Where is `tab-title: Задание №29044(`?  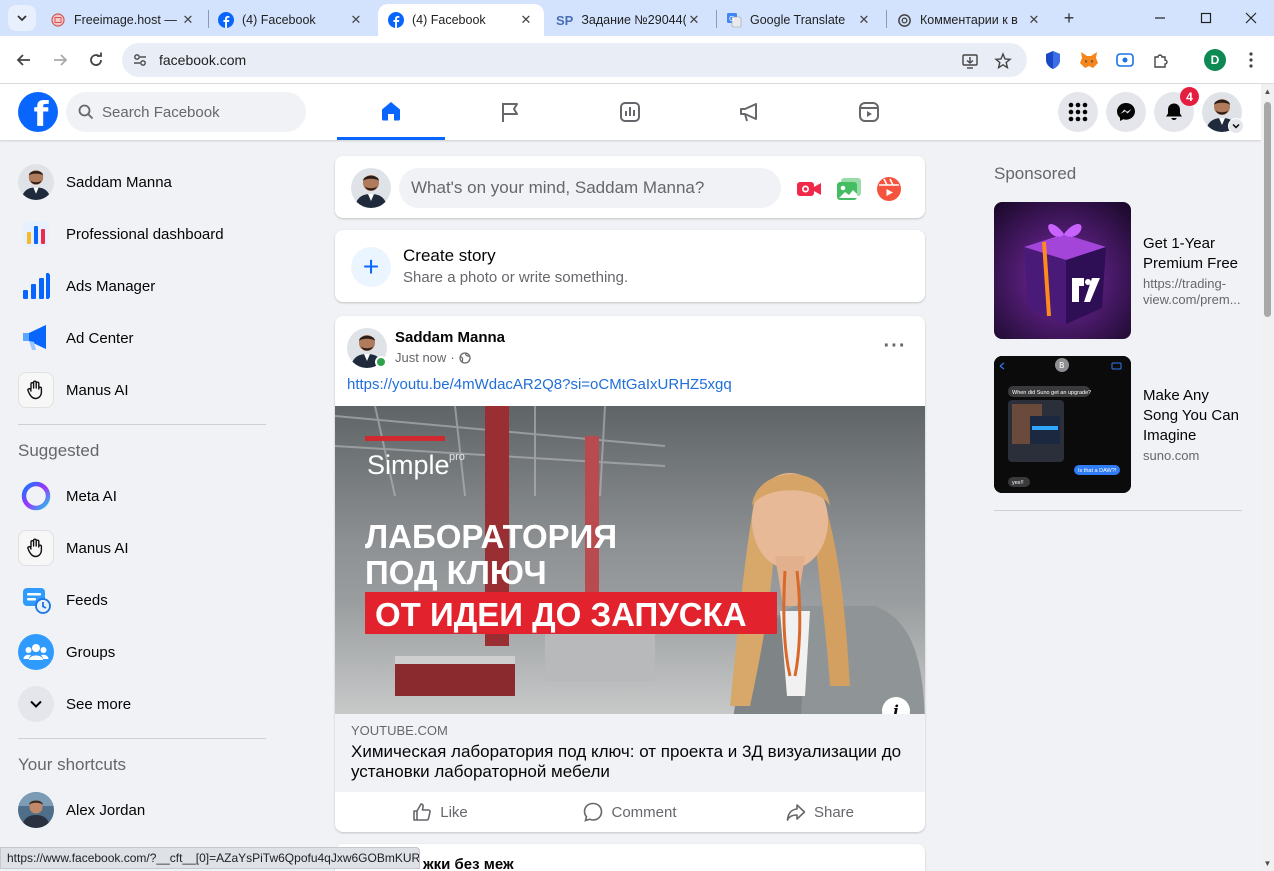 tab-title: Задание №29044( is located at coordinates (633, 20).